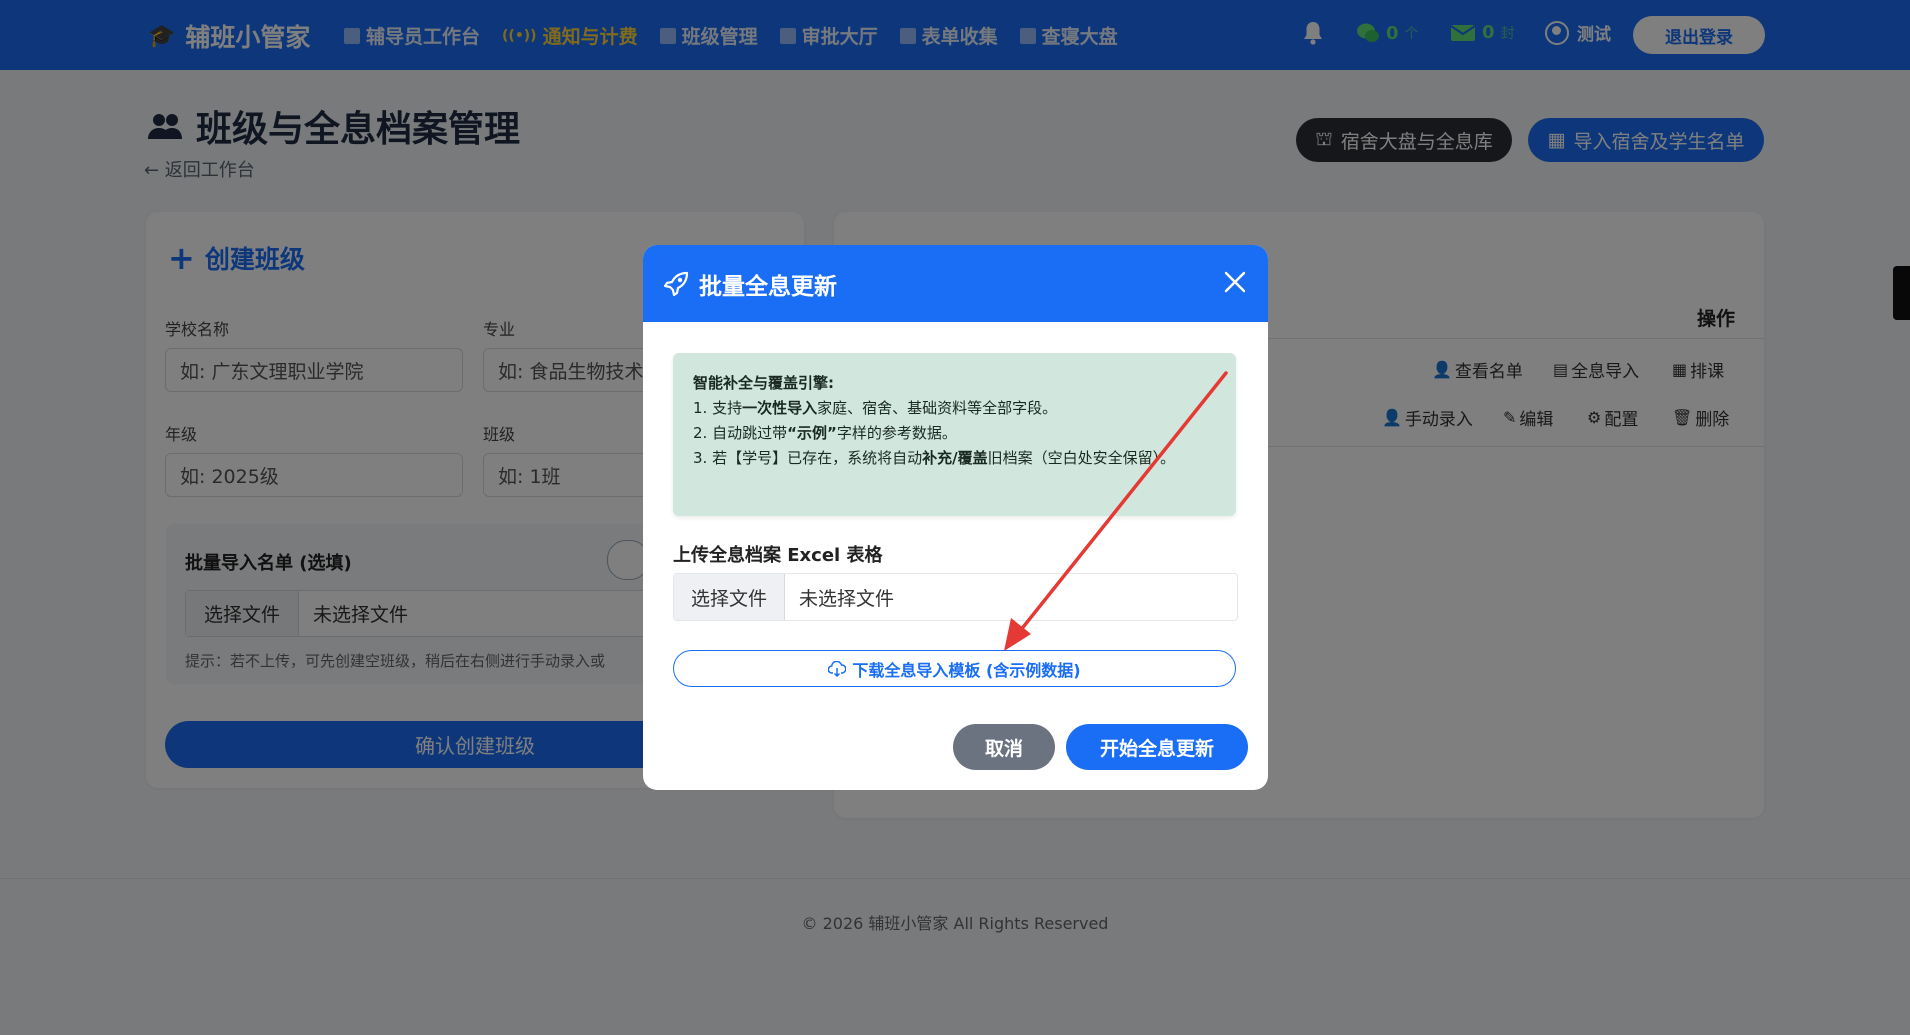 The image size is (1910, 1035). Describe the element at coordinates (676, 283) in the screenshot. I see `rocket-icon` at that location.